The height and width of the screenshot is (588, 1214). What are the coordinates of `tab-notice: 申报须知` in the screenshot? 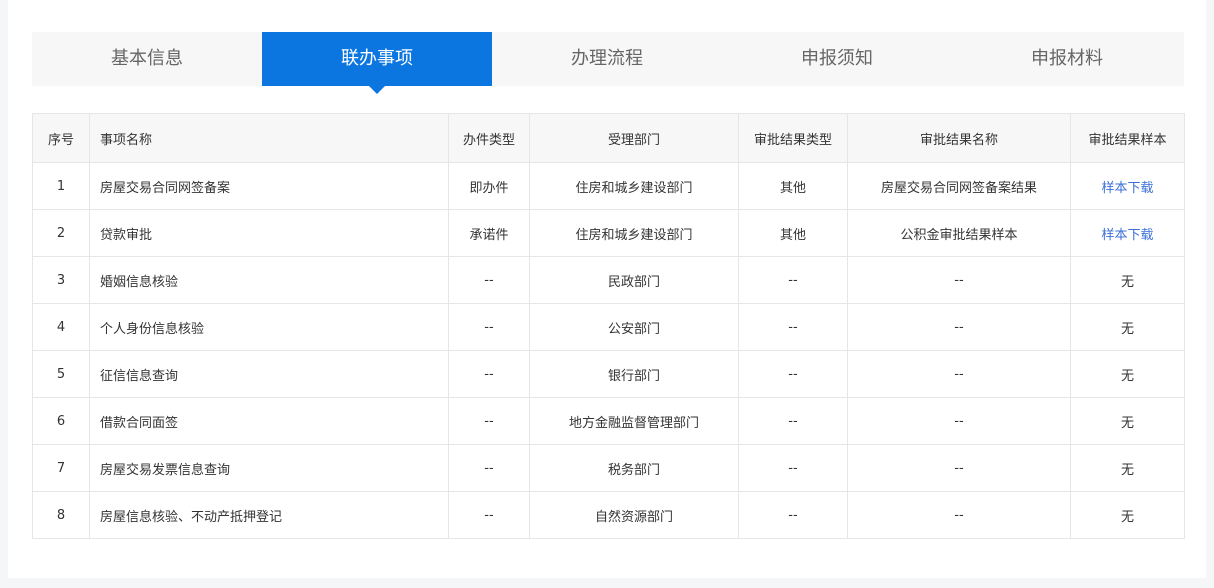 It's located at (837, 59).